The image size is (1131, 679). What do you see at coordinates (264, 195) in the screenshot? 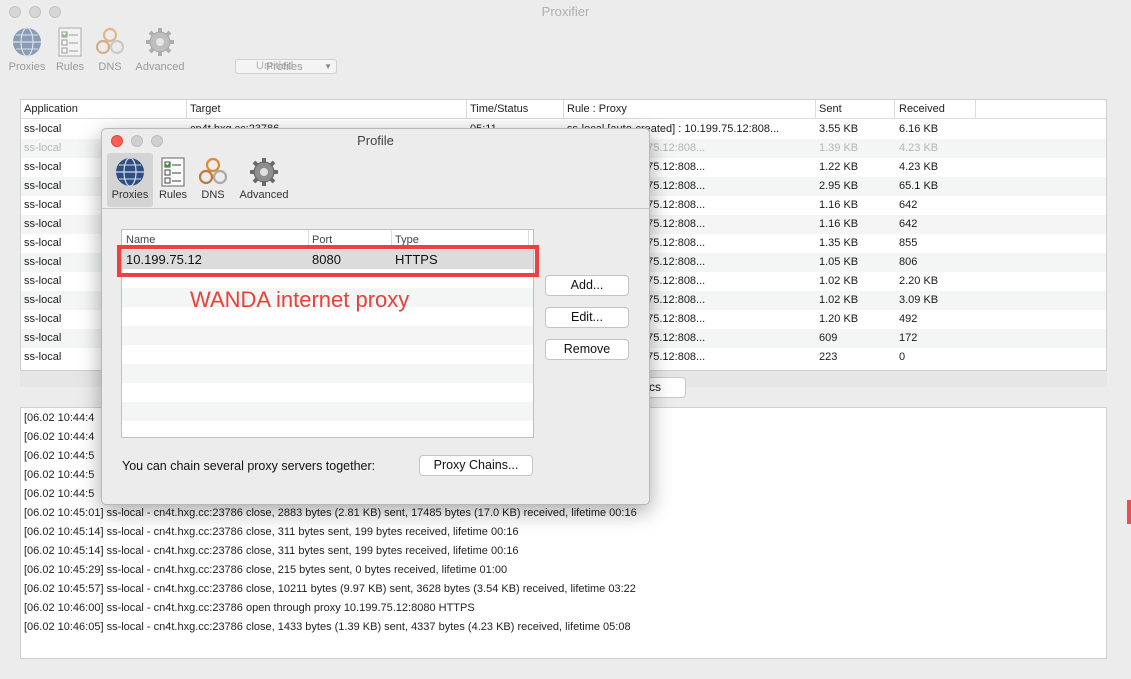
I see `dialog-tab-advanced-label: Advanced` at bounding box center [264, 195].